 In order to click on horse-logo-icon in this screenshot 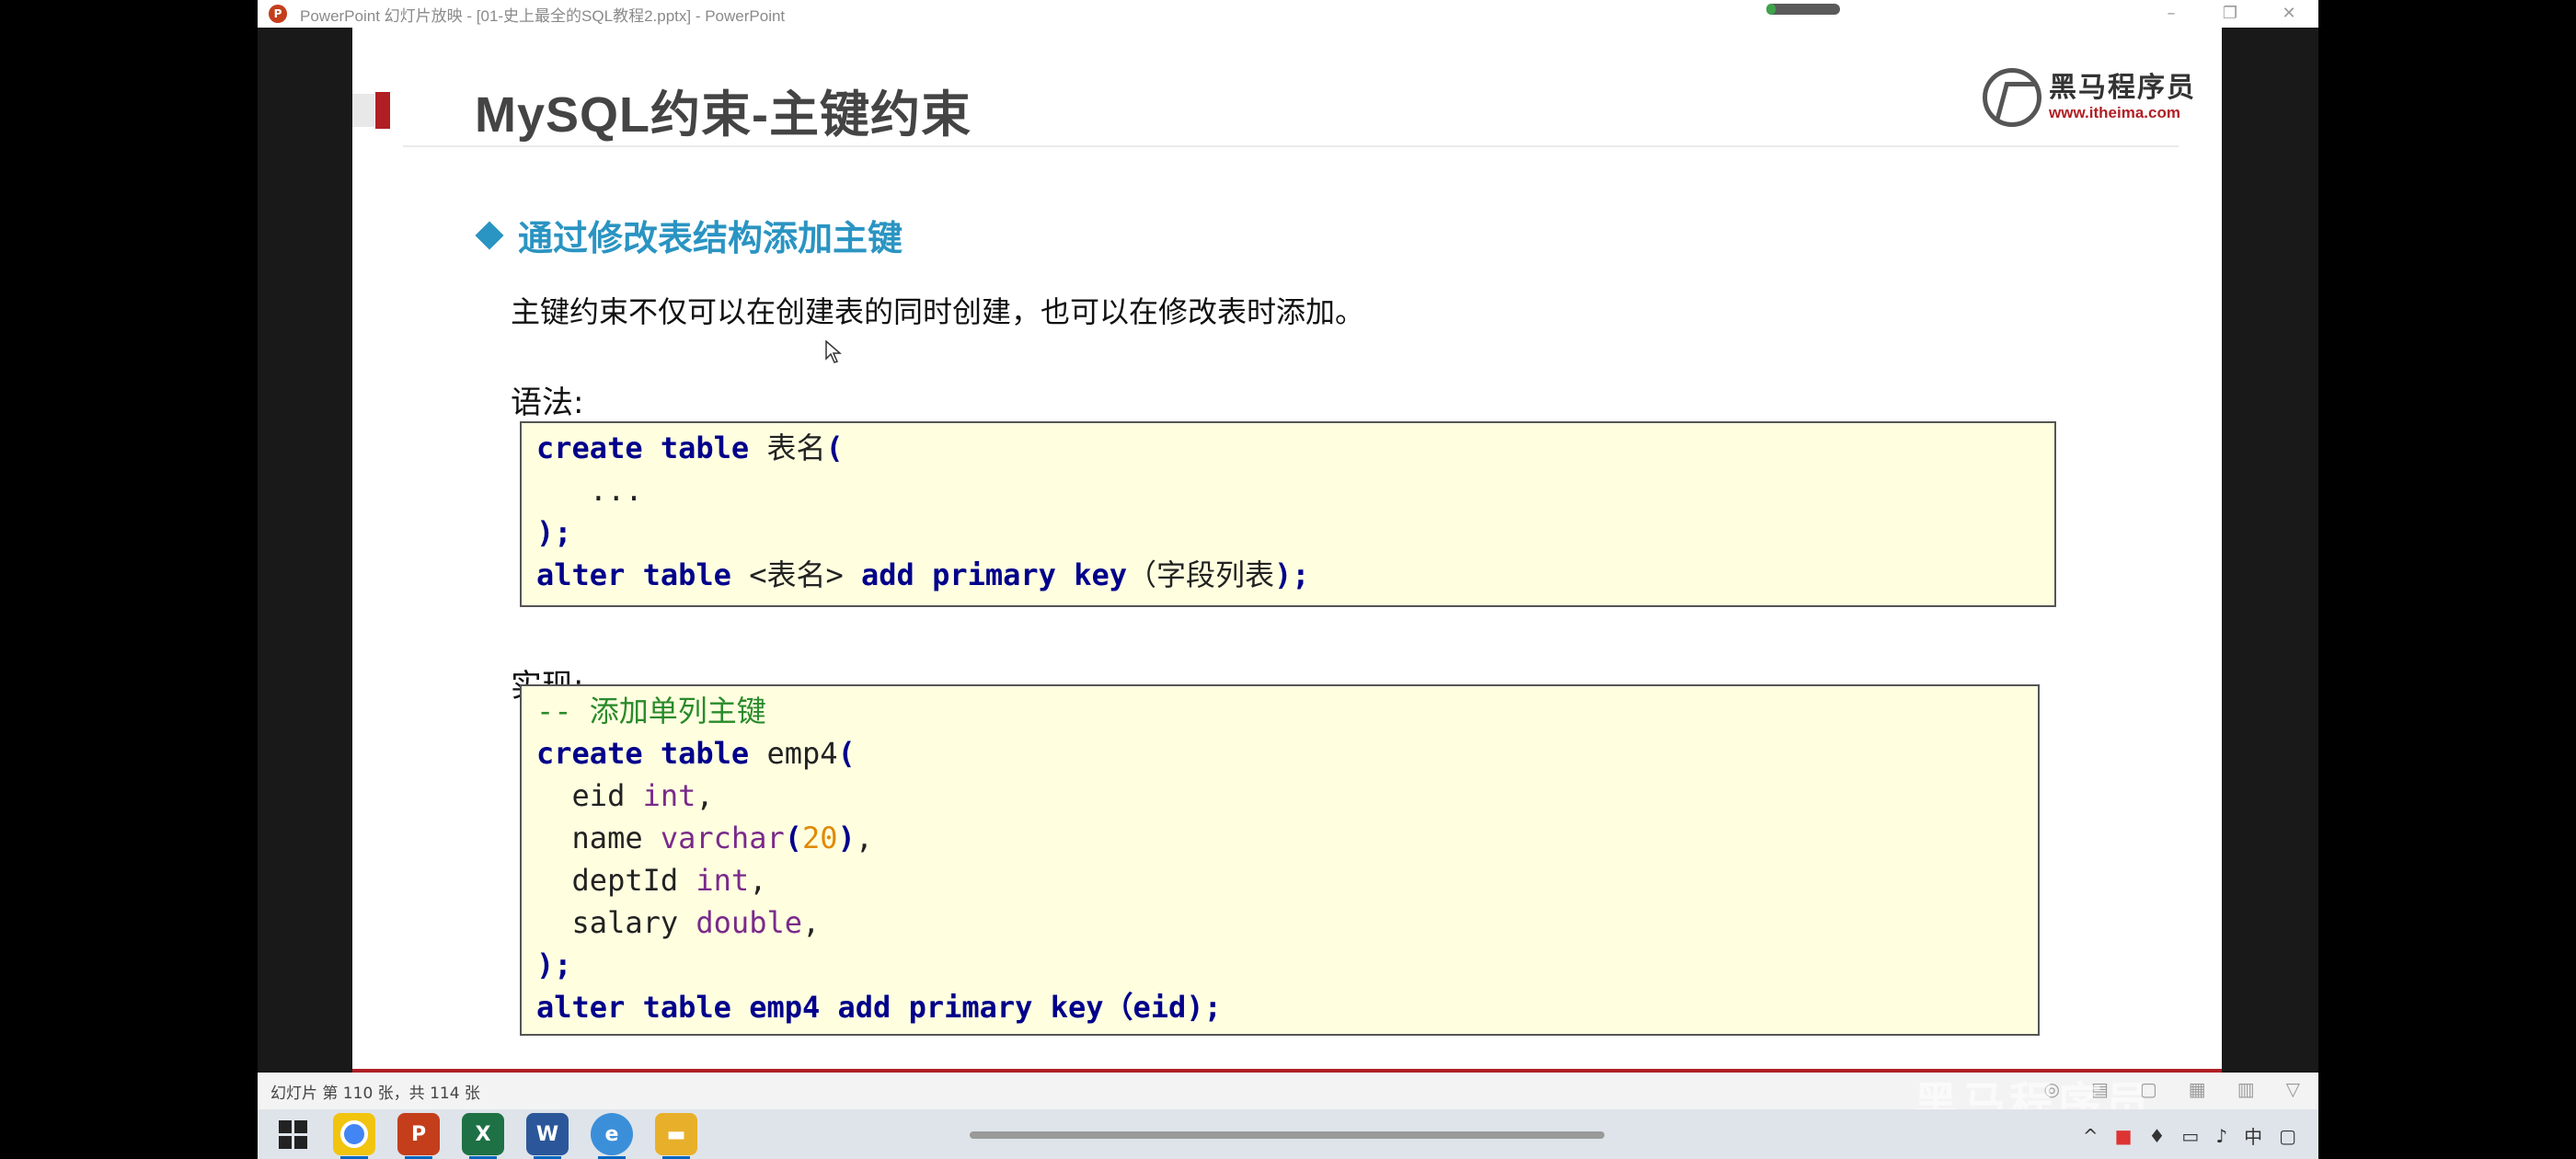, I will do `click(2012, 97)`.